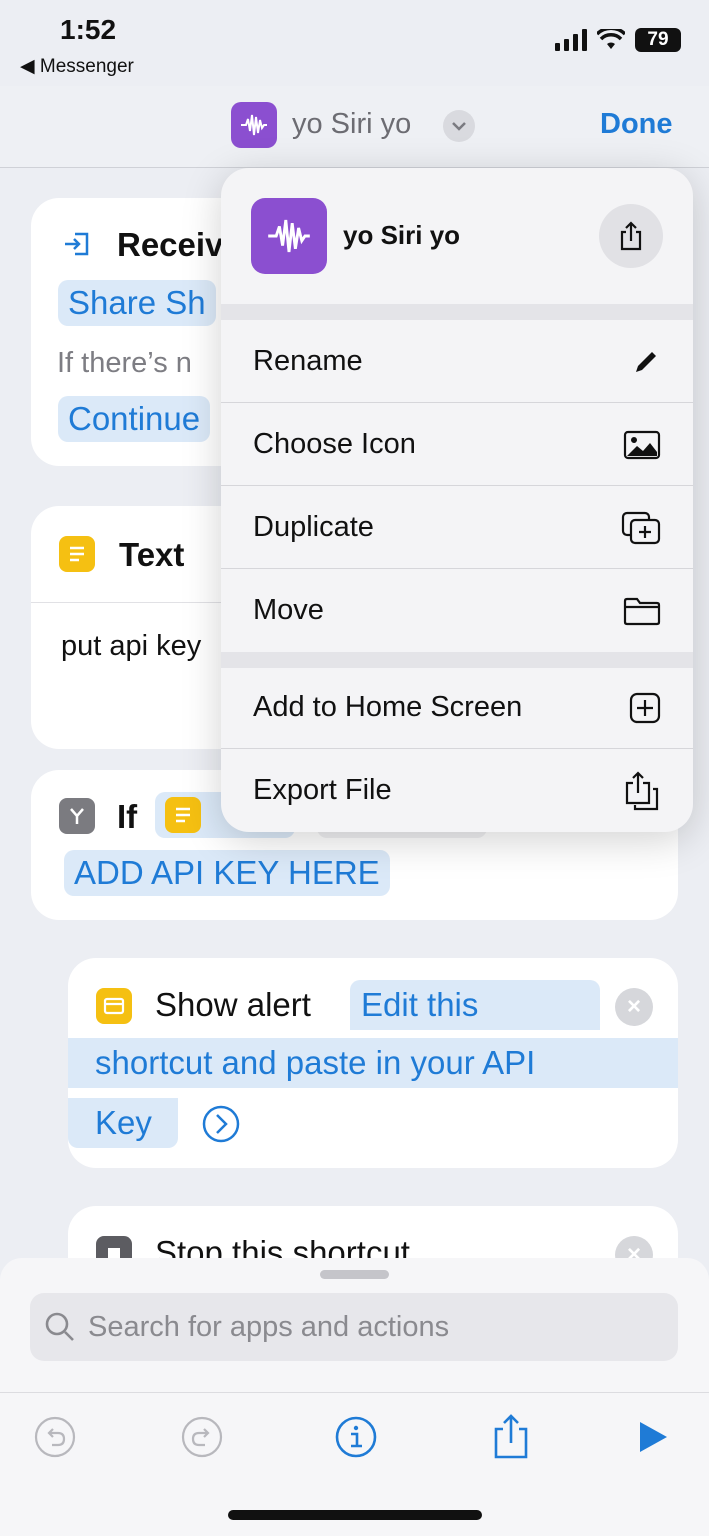 The width and height of the screenshot is (709, 1536). I want to click on chevron-down-icon, so click(459, 126).